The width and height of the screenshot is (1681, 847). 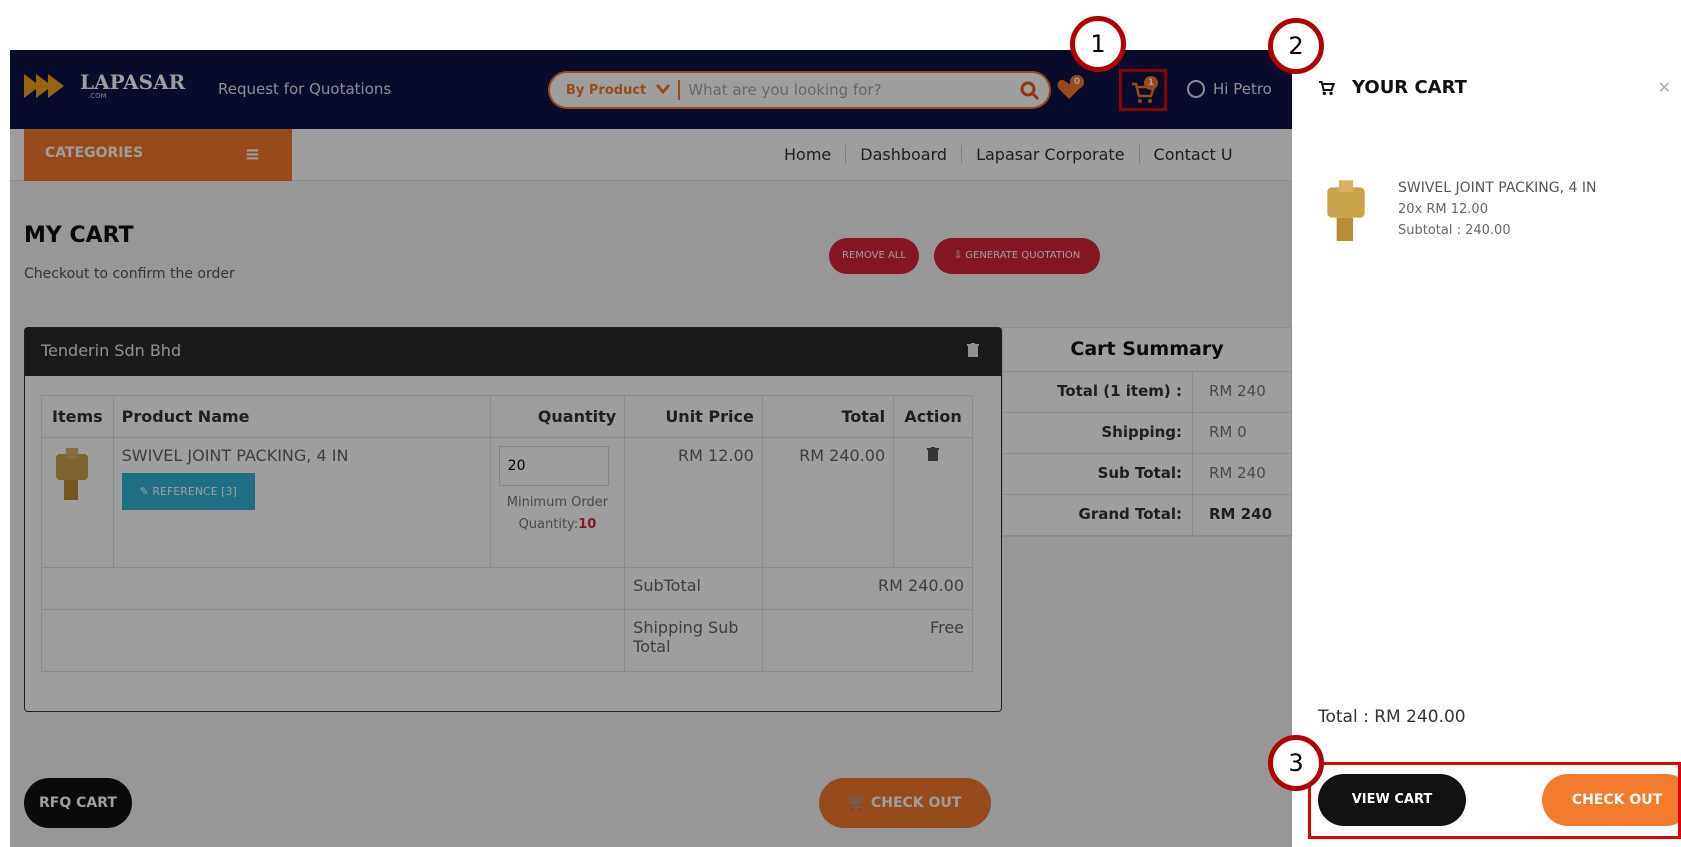 I want to click on callout-marker: 2, so click(x=1296, y=46).